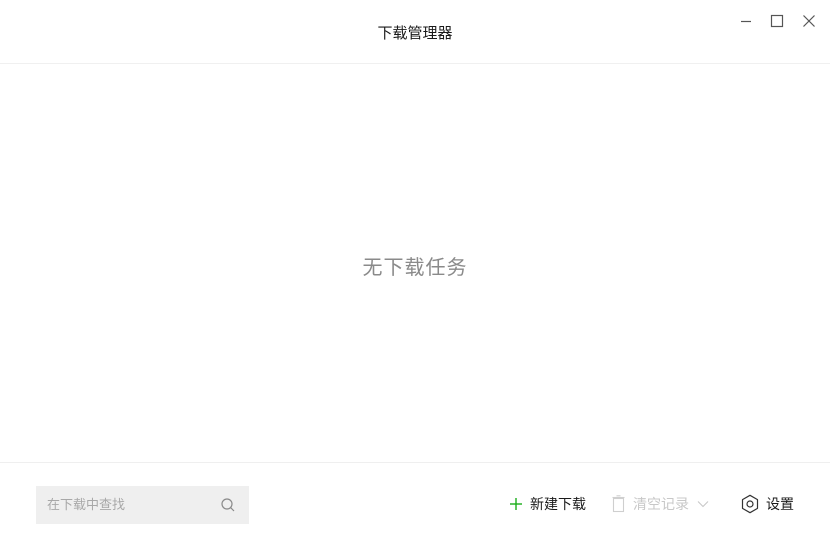 The width and height of the screenshot is (830, 545). I want to click on new-download-label: 新建下载, so click(558, 505).